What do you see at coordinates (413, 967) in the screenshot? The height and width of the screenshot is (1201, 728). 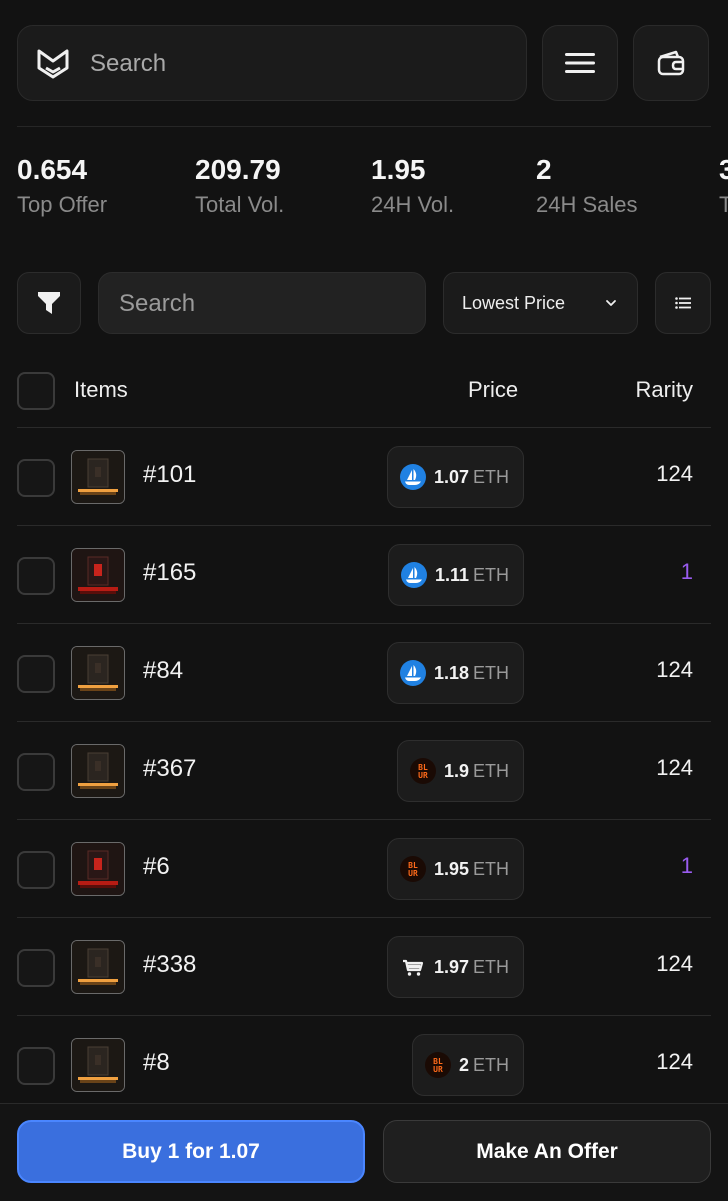 I see `cart-icon` at bounding box center [413, 967].